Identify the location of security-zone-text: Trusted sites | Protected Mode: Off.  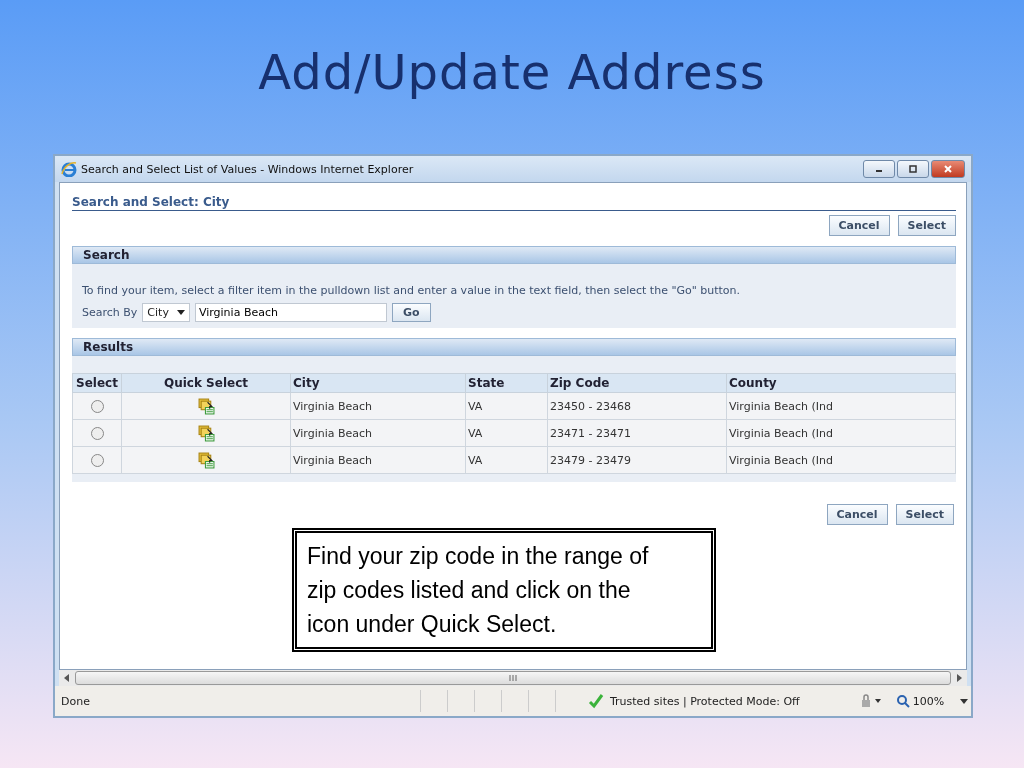
(704, 701).